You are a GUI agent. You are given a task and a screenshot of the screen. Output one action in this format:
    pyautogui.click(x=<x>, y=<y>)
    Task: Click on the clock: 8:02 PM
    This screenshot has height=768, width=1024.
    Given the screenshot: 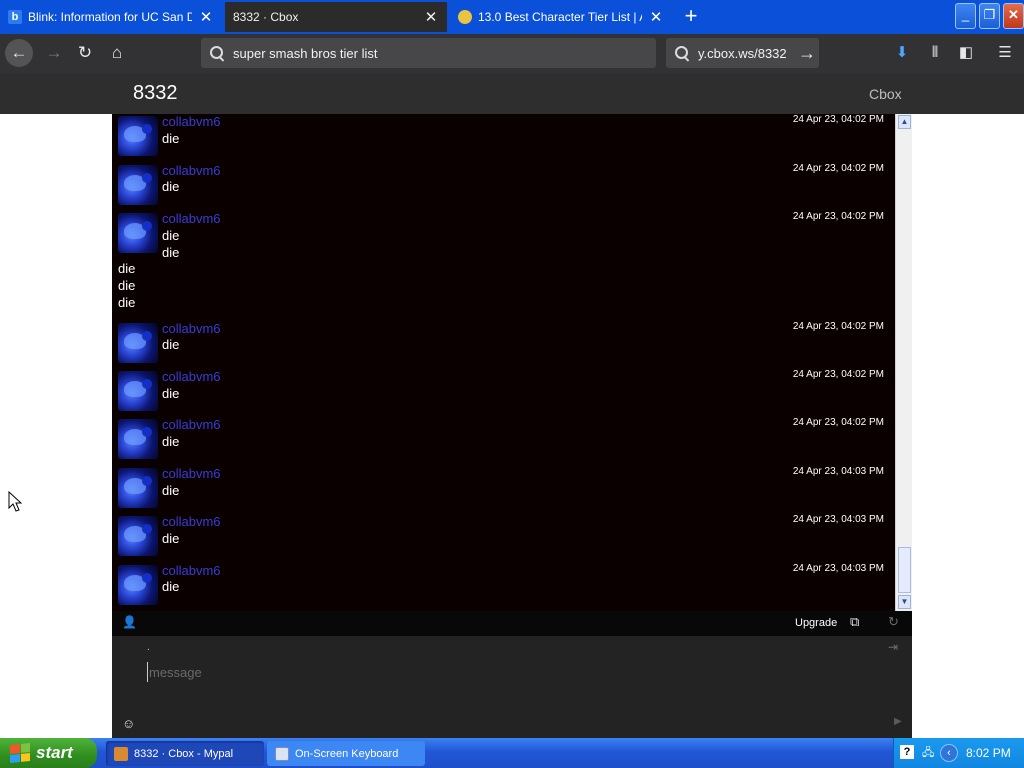 What is the action you would take?
    pyautogui.click(x=988, y=753)
    